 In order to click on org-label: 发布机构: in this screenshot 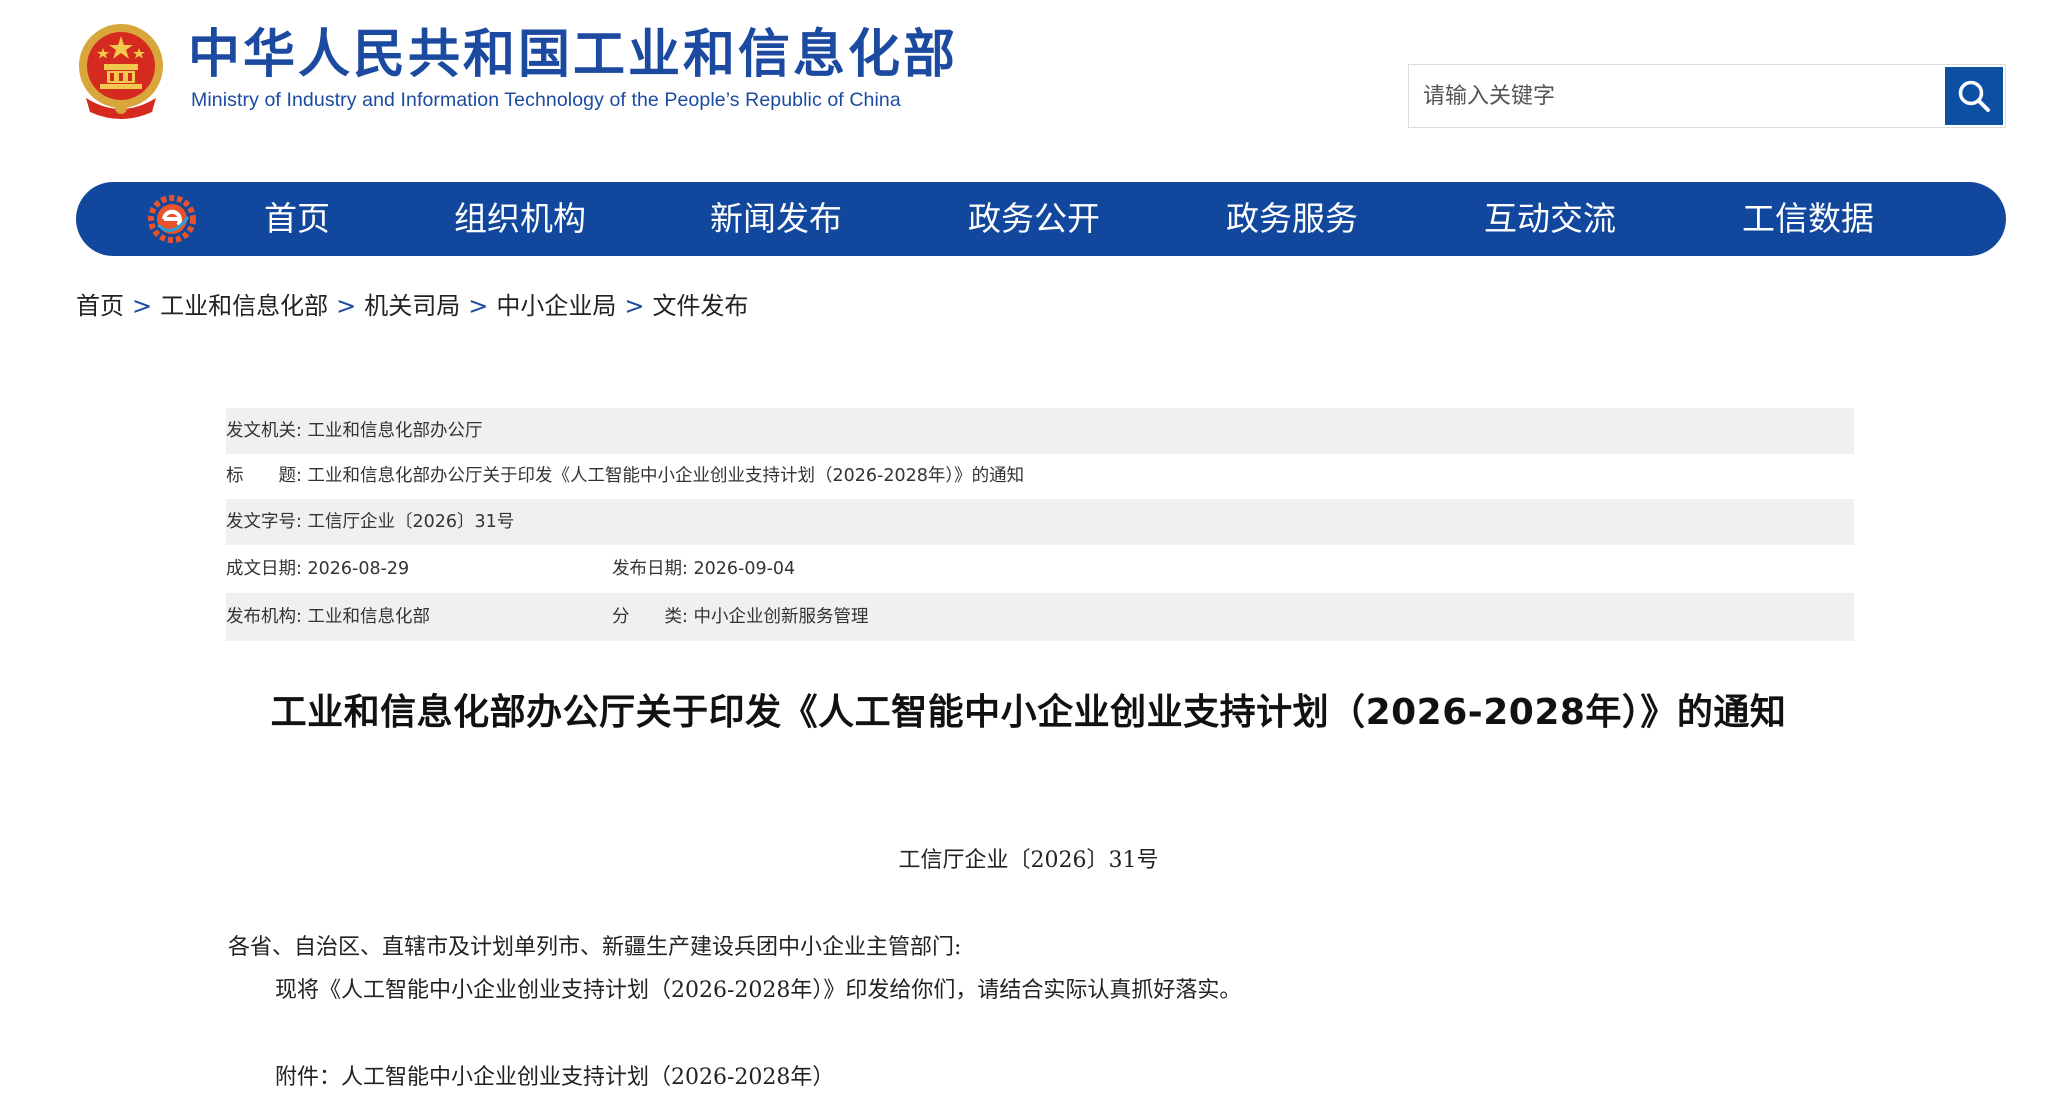, I will do `click(264, 617)`.